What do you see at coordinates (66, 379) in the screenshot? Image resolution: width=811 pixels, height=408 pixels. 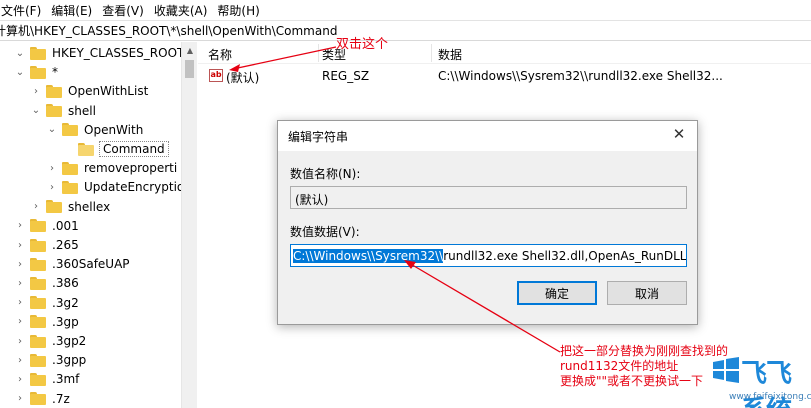 I see `tree-item-label: .3mf` at bounding box center [66, 379].